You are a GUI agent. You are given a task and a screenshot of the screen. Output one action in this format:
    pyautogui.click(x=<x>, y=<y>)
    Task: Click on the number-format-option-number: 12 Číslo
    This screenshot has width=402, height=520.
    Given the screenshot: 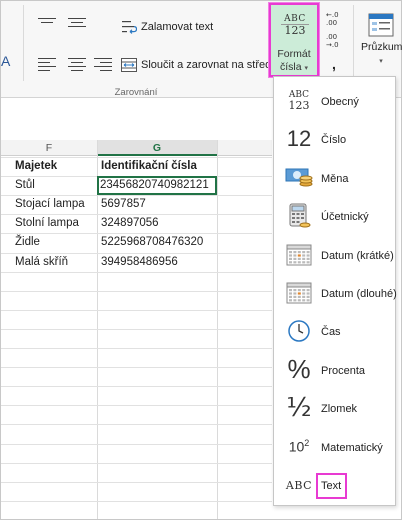 What is the action you would take?
    pyautogui.click(x=334, y=140)
    